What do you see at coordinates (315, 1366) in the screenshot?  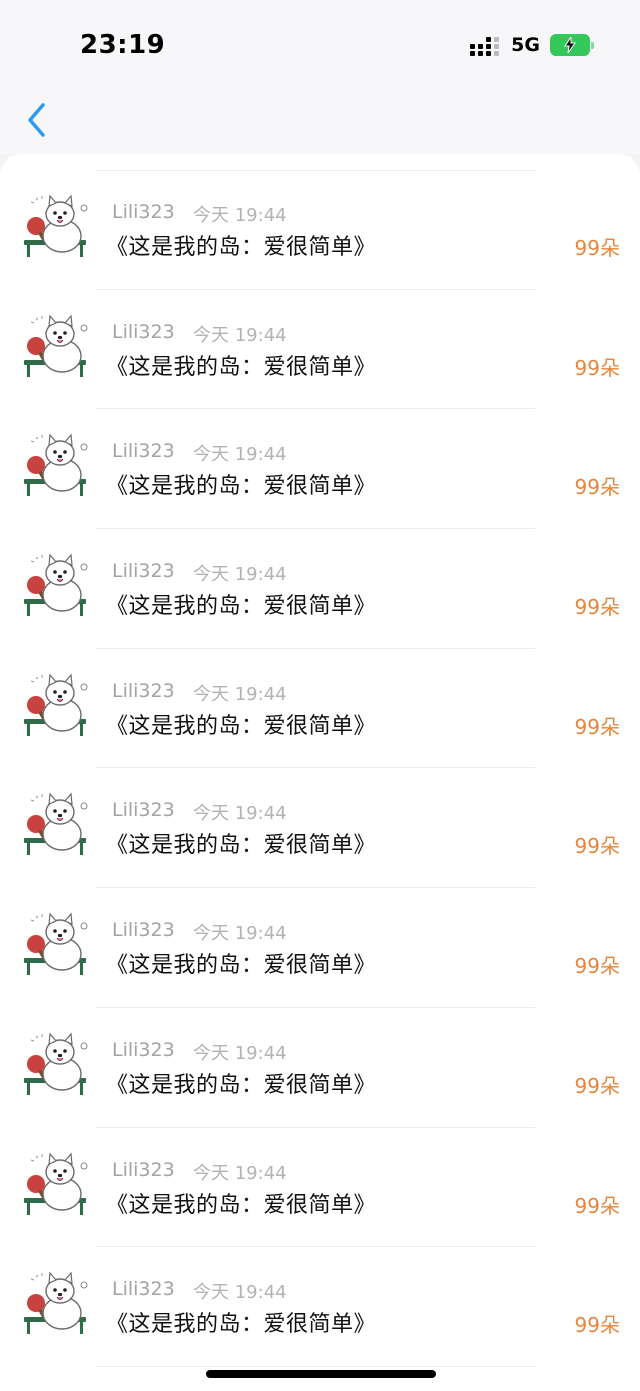 I see `divider` at bounding box center [315, 1366].